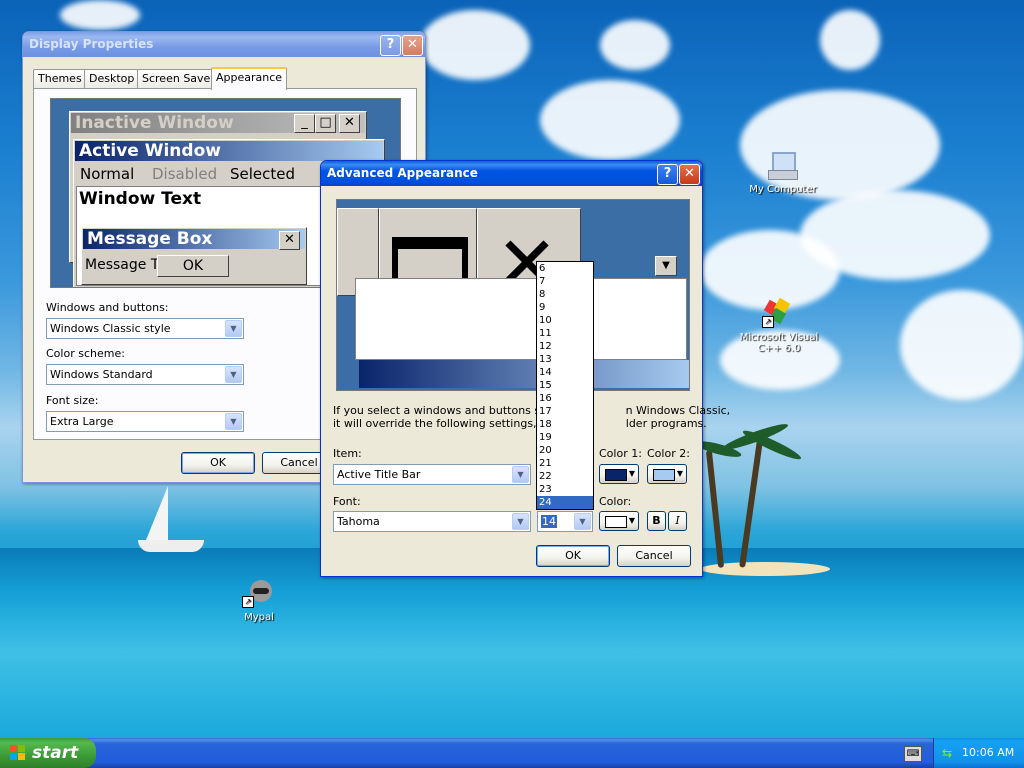 Image resolution: width=1024 pixels, height=768 pixels. What do you see at coordinates (949, 753) in the screenshot?
I see `network-icon: ⇆` at bounding box center [949, 753].